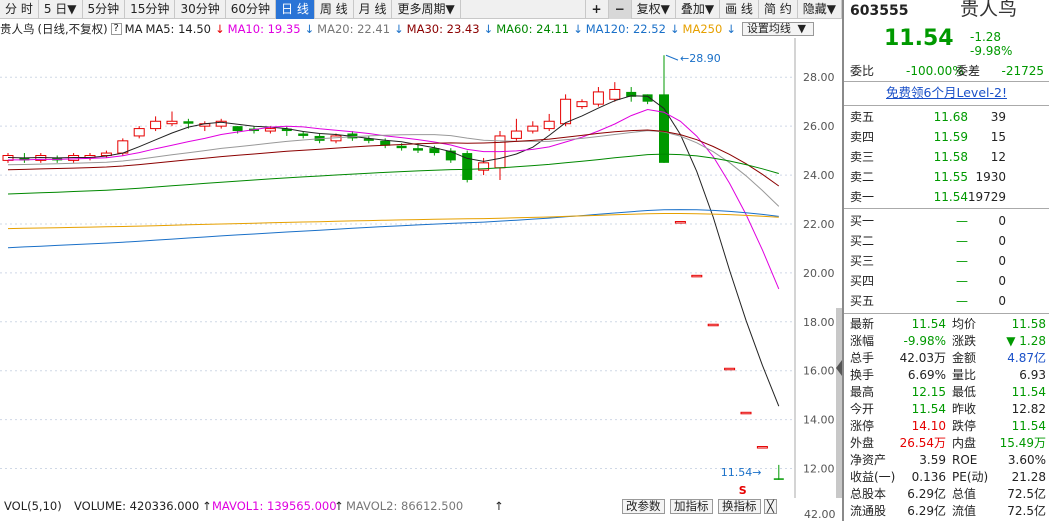  I want to click on stat-row: 换手 6.69% 量比 6.93, so click(947, 375).